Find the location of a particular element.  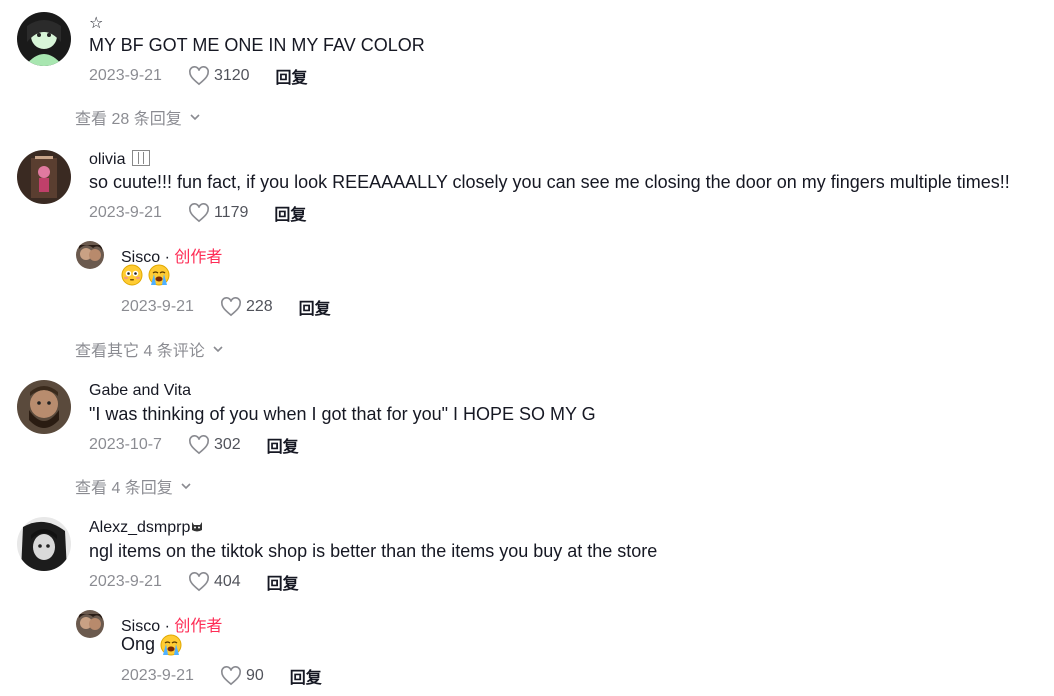

like-count: 1179 is located at coordinates (231, 212).